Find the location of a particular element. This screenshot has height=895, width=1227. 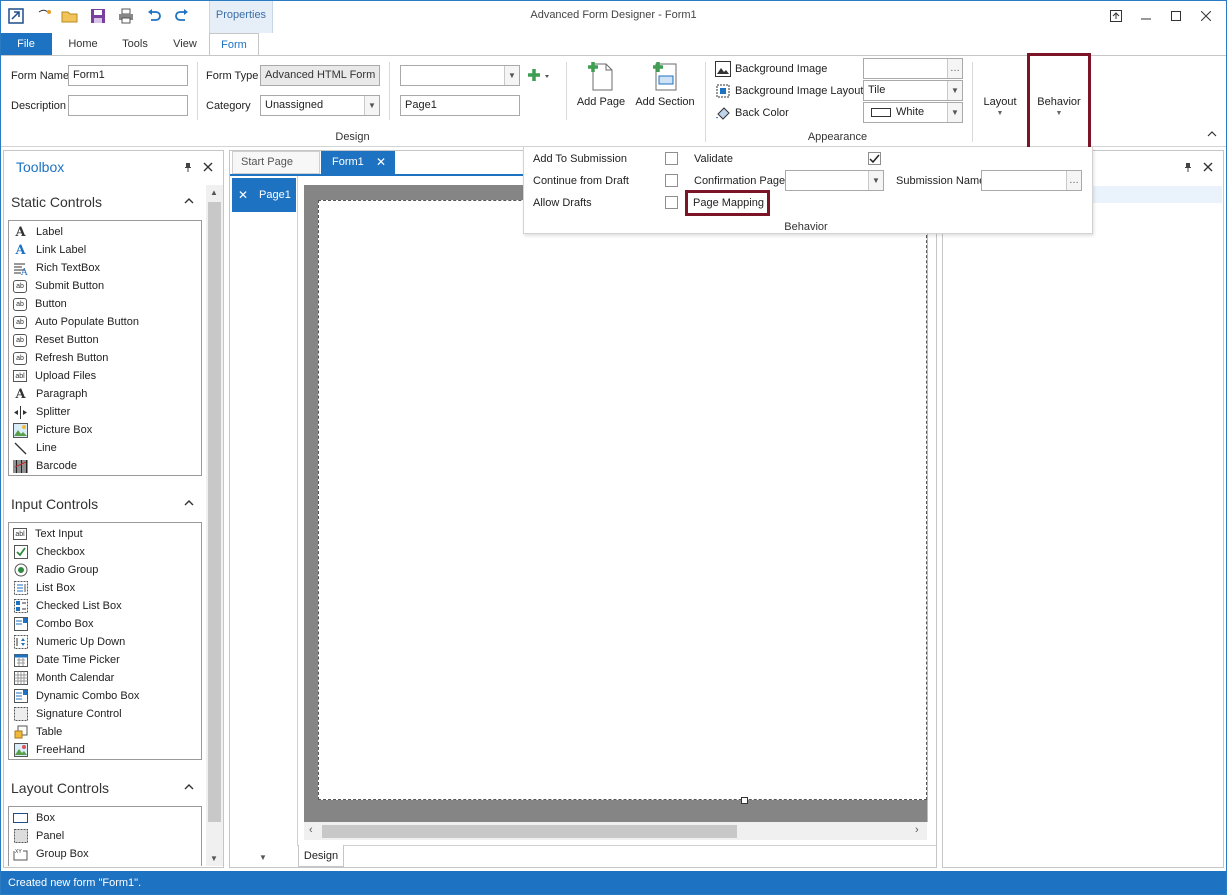

svg-text: XY is located at coordinates (18, 852).